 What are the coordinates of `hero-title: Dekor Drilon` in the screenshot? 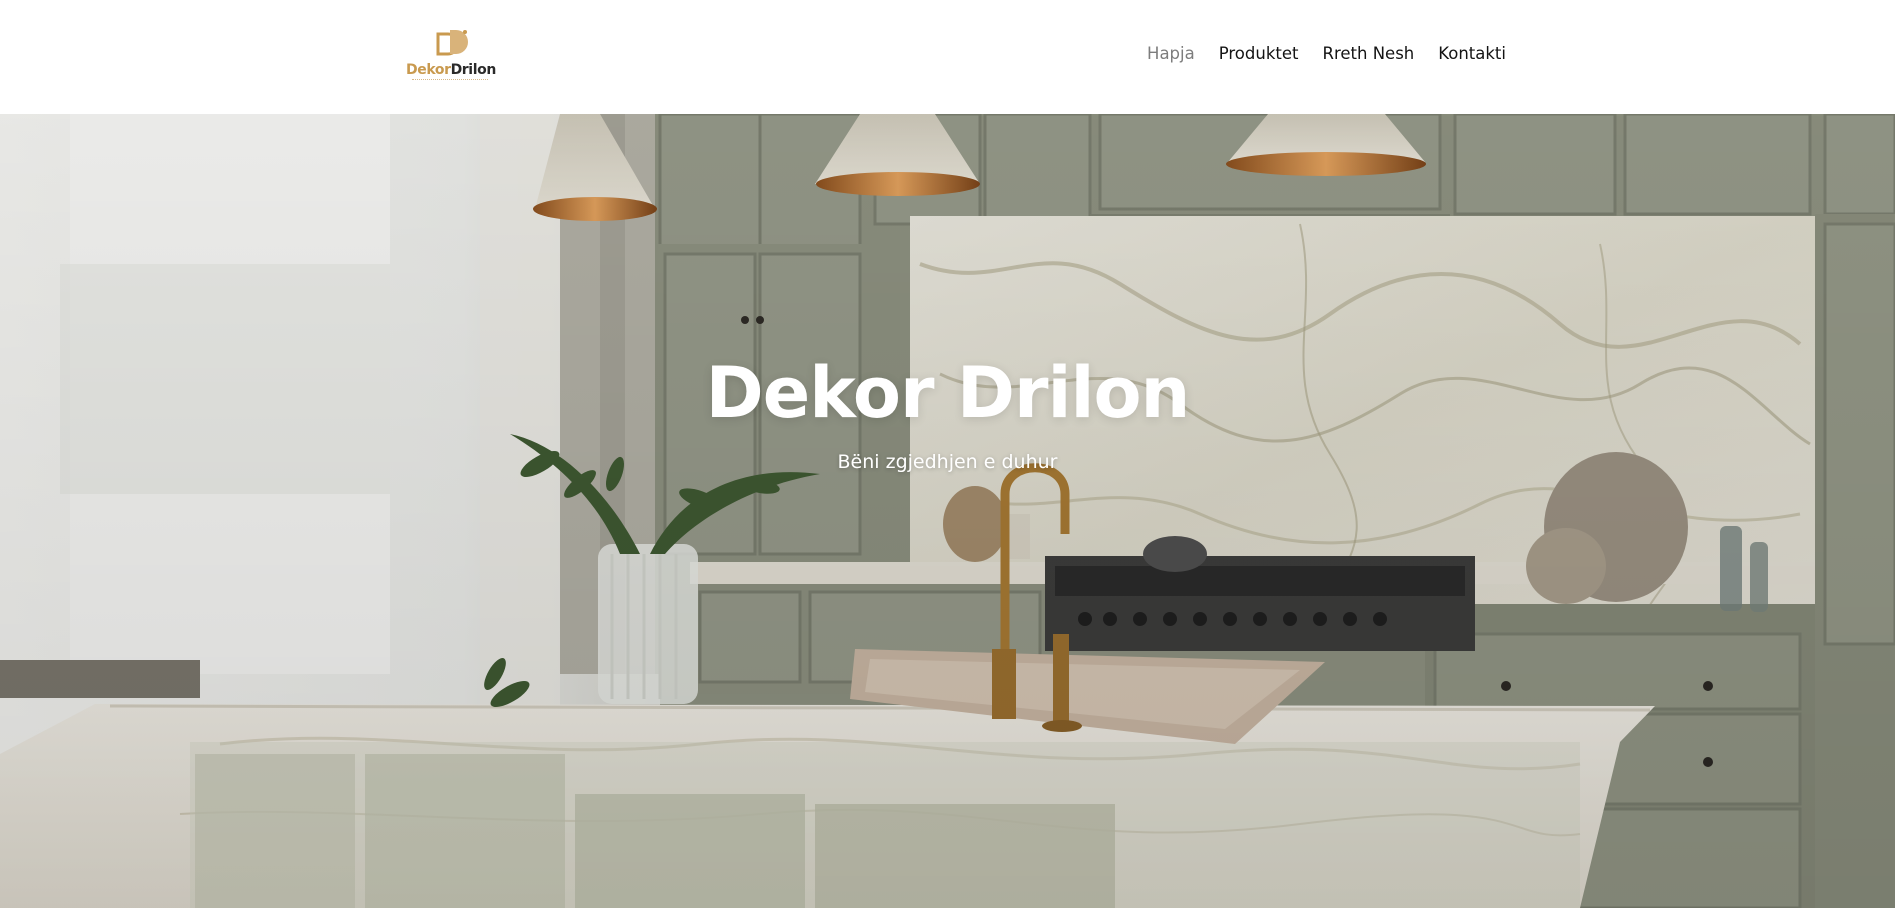 It's located at (948, 393).